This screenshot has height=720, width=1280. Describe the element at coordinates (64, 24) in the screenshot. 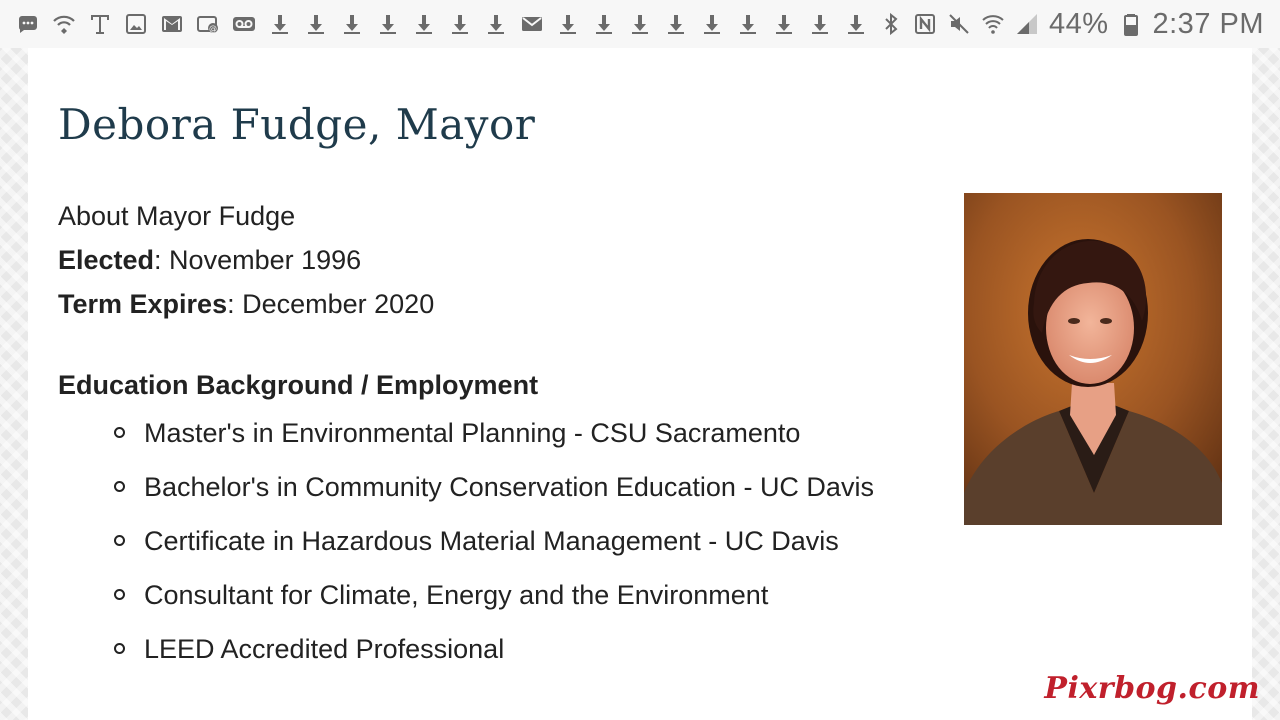

I see `wifi-call-icon` at that location.